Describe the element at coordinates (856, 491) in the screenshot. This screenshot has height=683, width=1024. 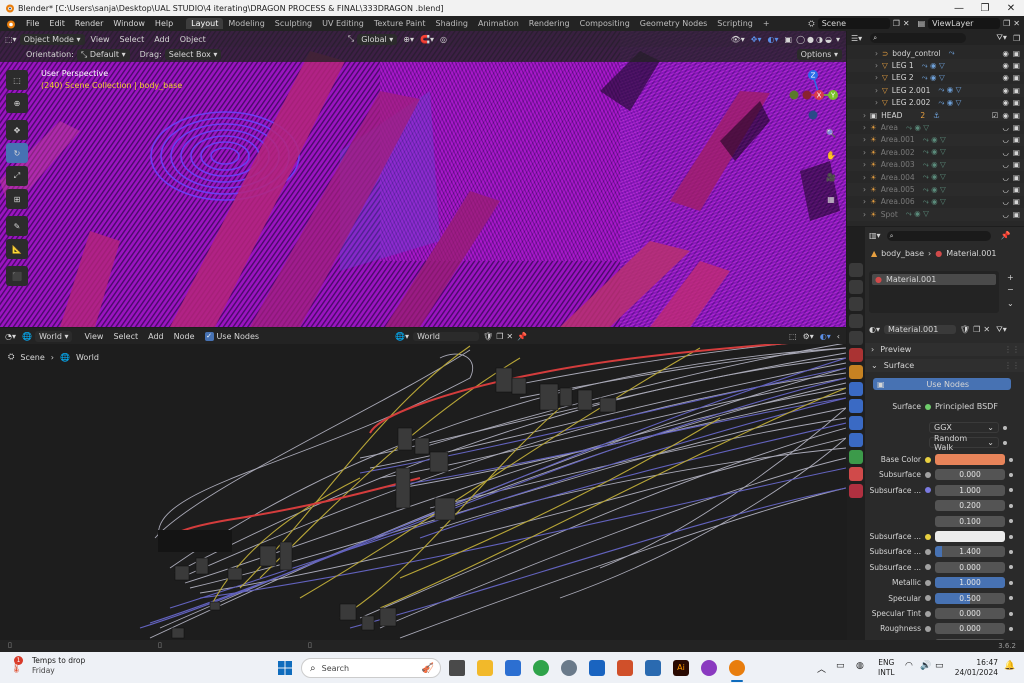
I see `texture-tab-icon` at that location.